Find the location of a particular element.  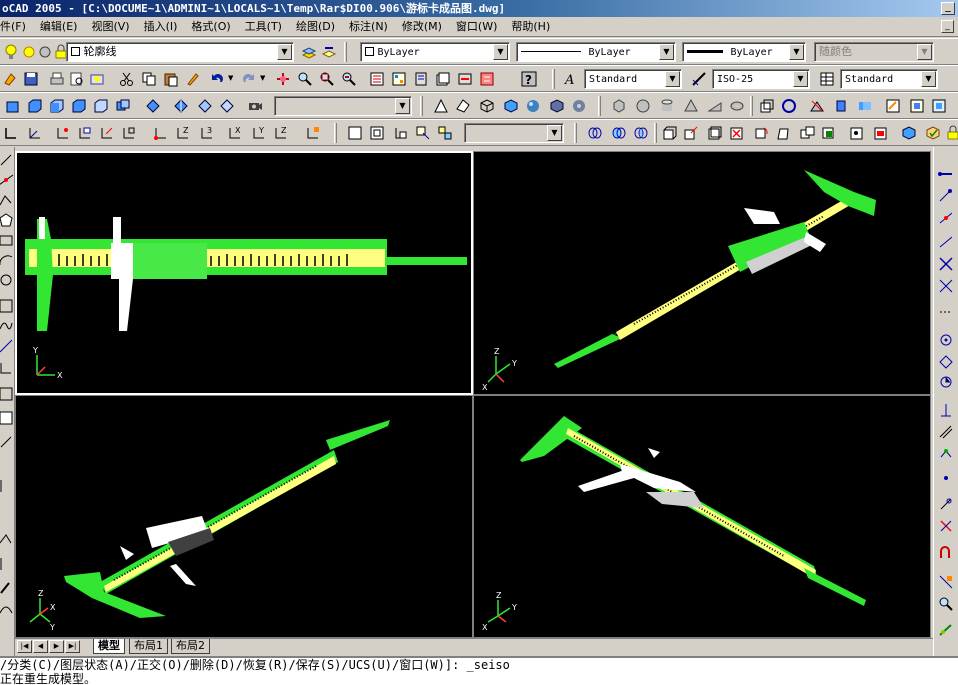

setup-view-icon is located at coordinates (917, 106).